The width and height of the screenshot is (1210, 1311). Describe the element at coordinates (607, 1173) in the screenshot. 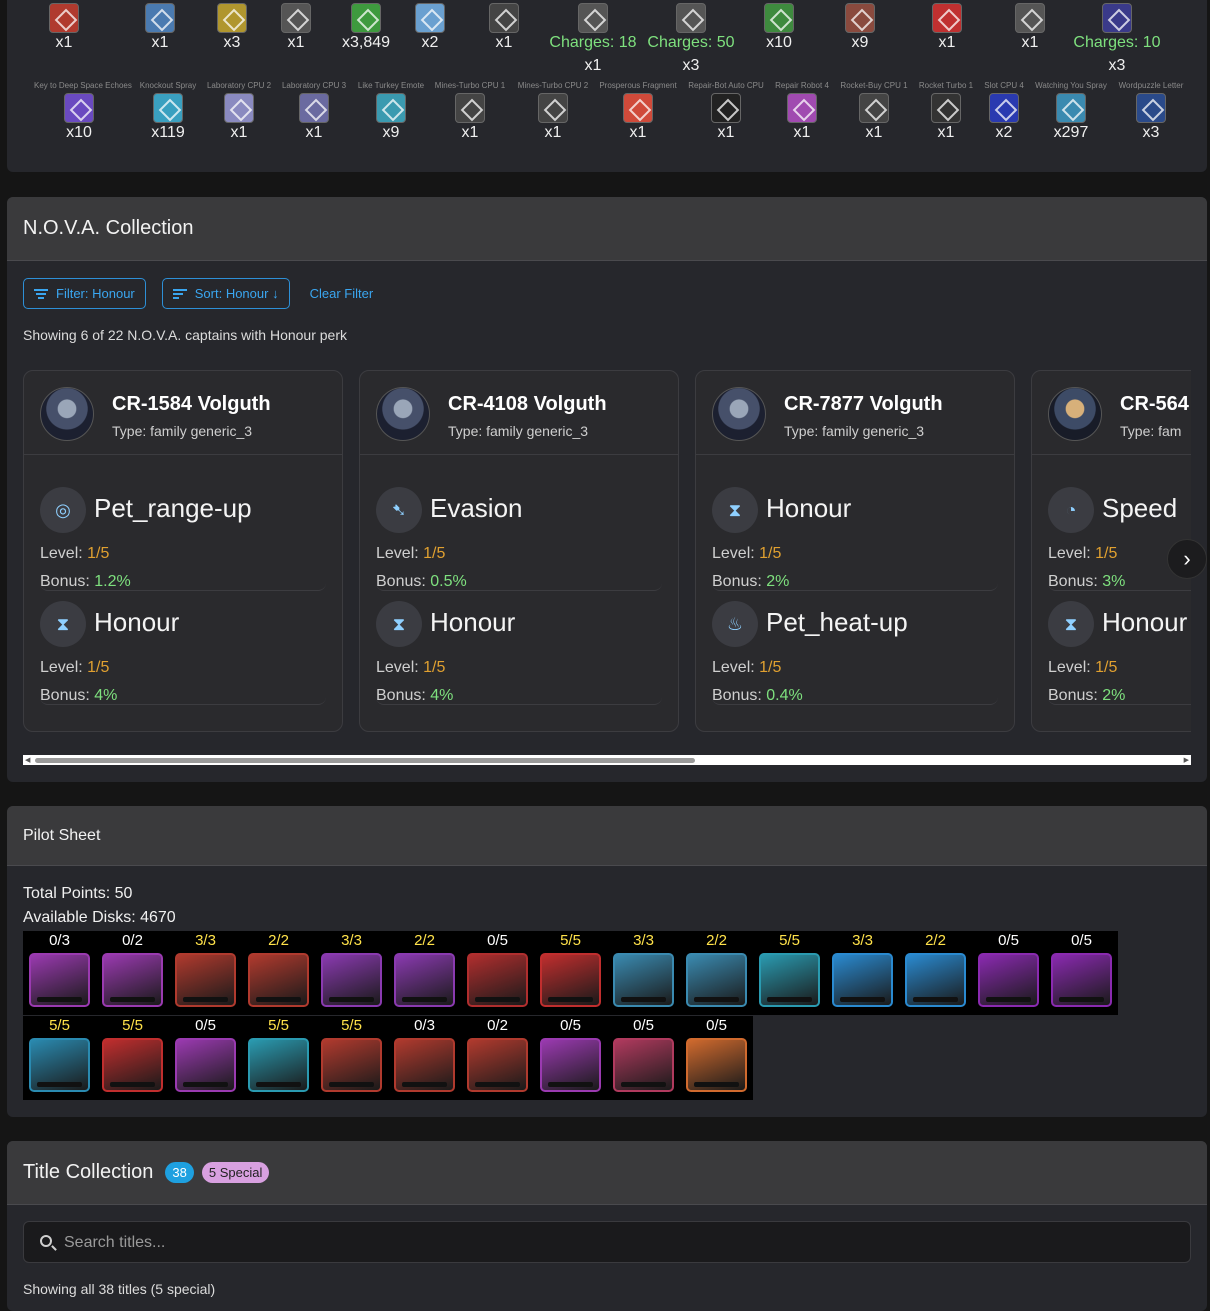

I see `title-collection-header: Title Collection 38 5 Special` at that location.